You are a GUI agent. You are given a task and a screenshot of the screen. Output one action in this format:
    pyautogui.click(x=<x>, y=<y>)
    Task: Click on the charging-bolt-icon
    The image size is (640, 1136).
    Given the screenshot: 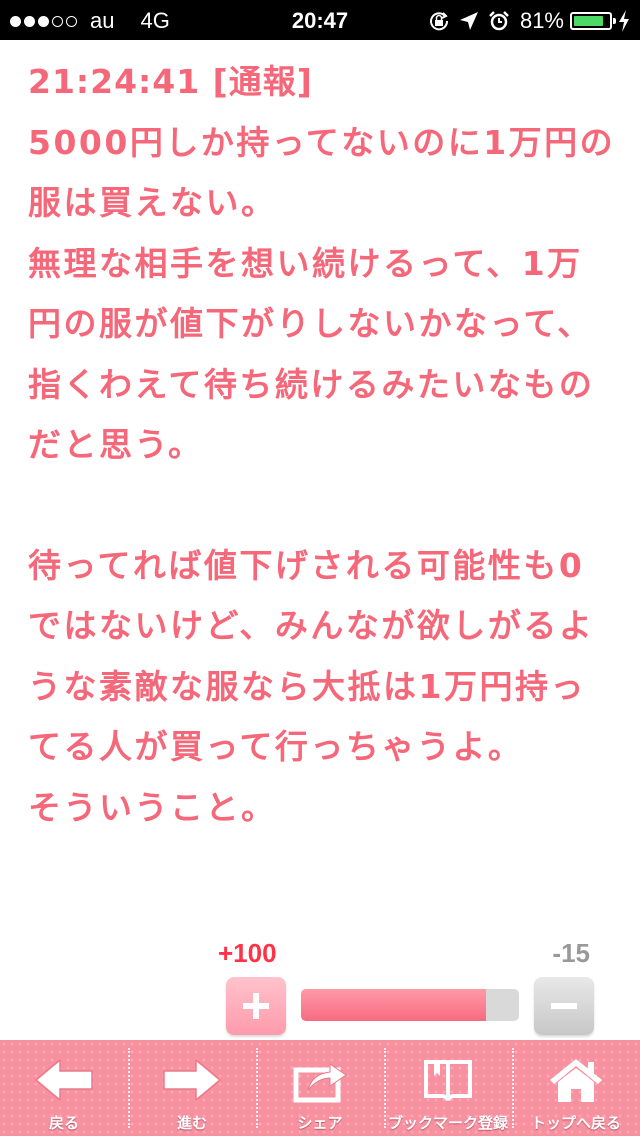 What is the action you would take?
    pyautogui.click(x=624, y=21)
    